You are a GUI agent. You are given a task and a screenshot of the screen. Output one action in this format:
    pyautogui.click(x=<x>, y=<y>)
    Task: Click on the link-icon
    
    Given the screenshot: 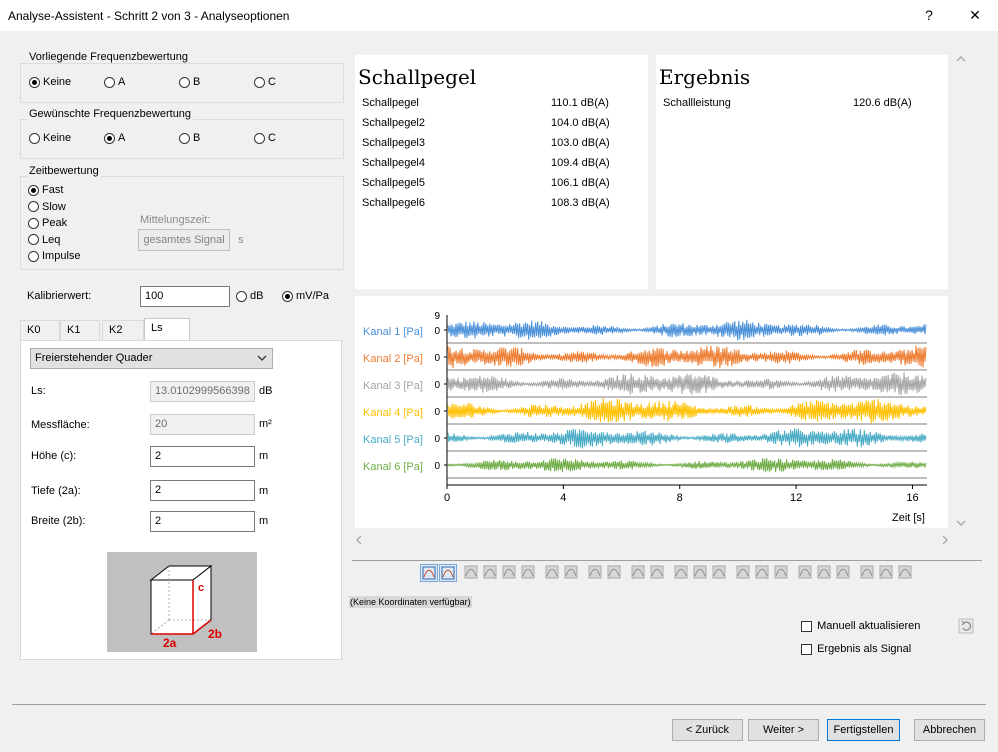 What is the action you would take?
    pyautogui.click(x=658, y=573)
    